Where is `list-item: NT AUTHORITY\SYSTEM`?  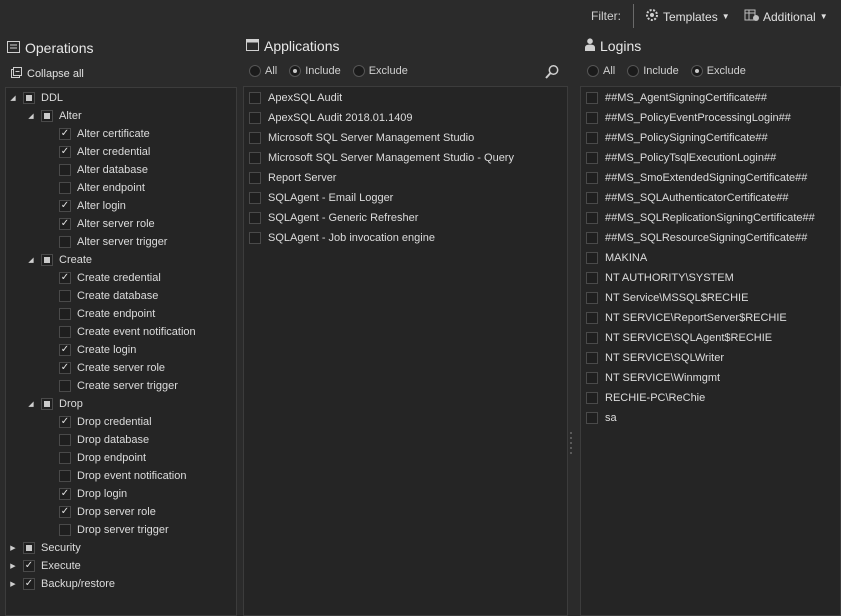
list-item: NT AUTHORITY\SYSTEM is located at coordinates (710, 278).